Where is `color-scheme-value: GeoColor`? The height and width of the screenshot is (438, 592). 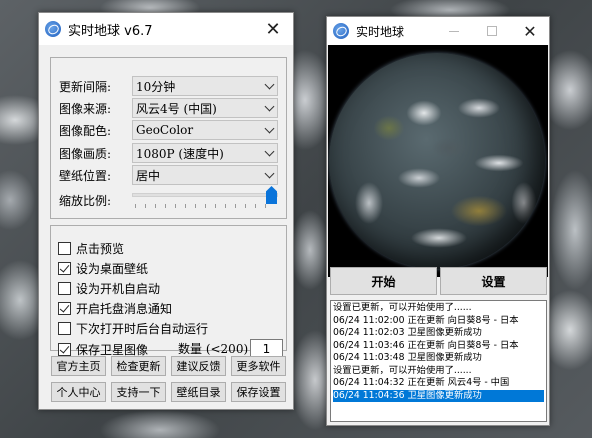
color-scheme-value: GeoColor is located at coordinates (165, 130).